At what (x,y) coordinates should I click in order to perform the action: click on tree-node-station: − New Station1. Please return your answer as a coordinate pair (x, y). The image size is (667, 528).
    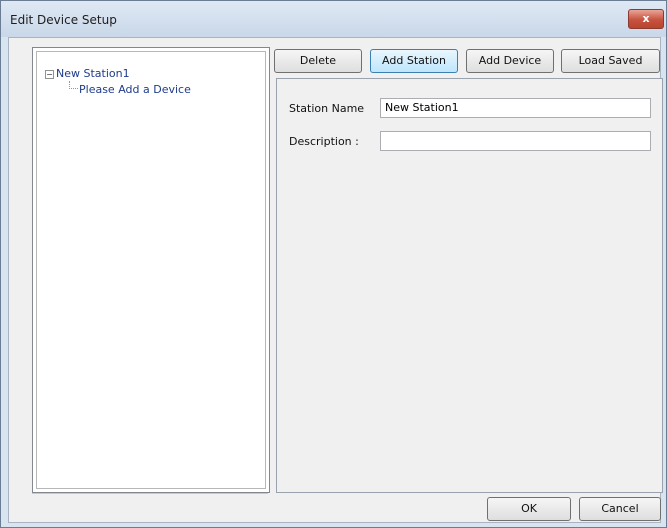
    Looking at the image, I should click on (87, 73).